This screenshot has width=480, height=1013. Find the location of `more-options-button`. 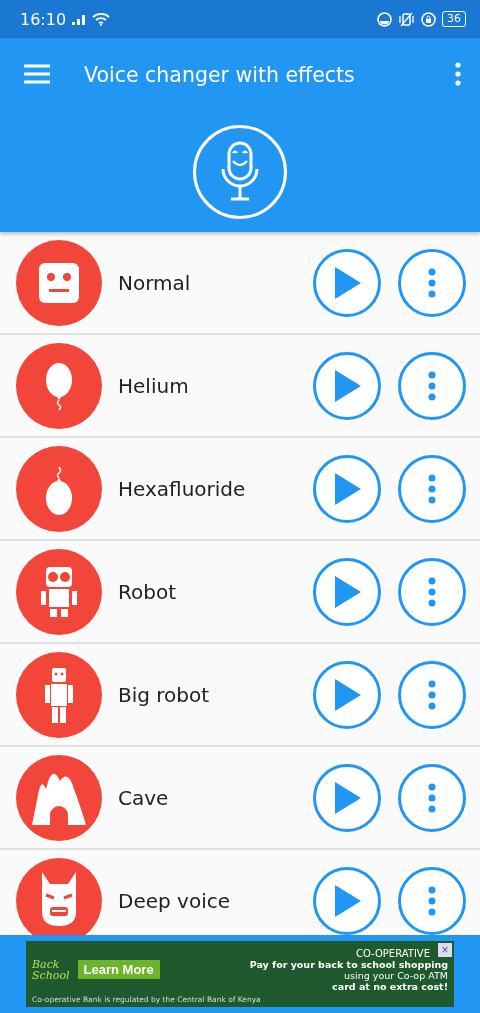

more-options-button is located at coordinates (458, 75).